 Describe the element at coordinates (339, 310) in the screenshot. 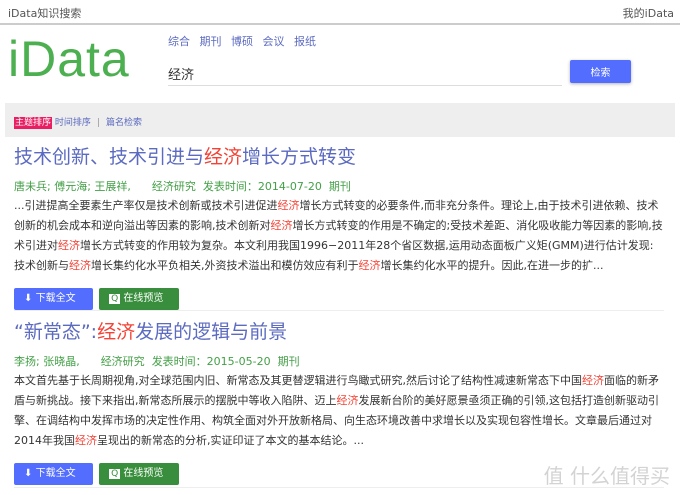

I see `divider` at that location.